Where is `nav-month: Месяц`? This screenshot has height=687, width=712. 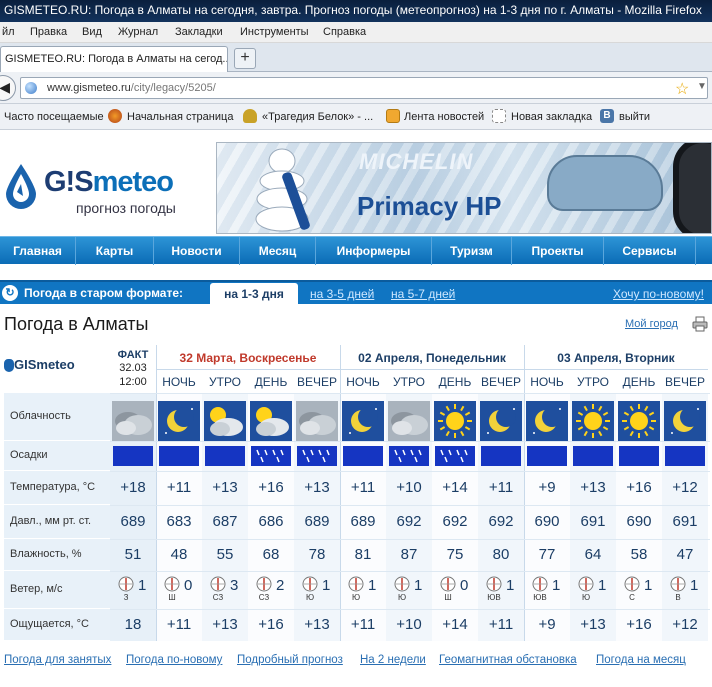 nav-month: Месяц is located at coordinates (278, 251).